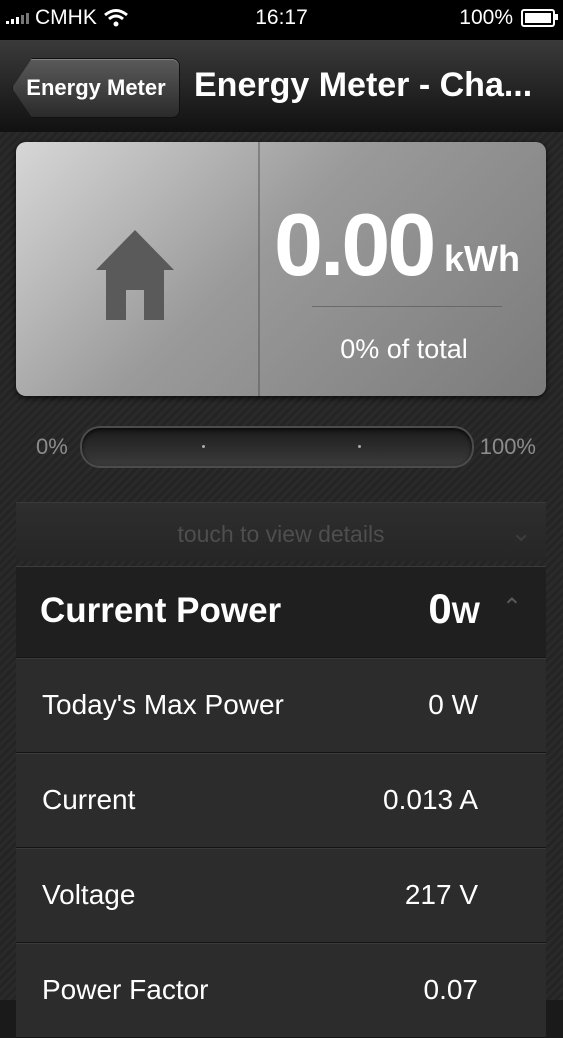 The height and width of the screenshot is (1038, 563). I want to click on energy-value: 0.00, so click(355, 244).